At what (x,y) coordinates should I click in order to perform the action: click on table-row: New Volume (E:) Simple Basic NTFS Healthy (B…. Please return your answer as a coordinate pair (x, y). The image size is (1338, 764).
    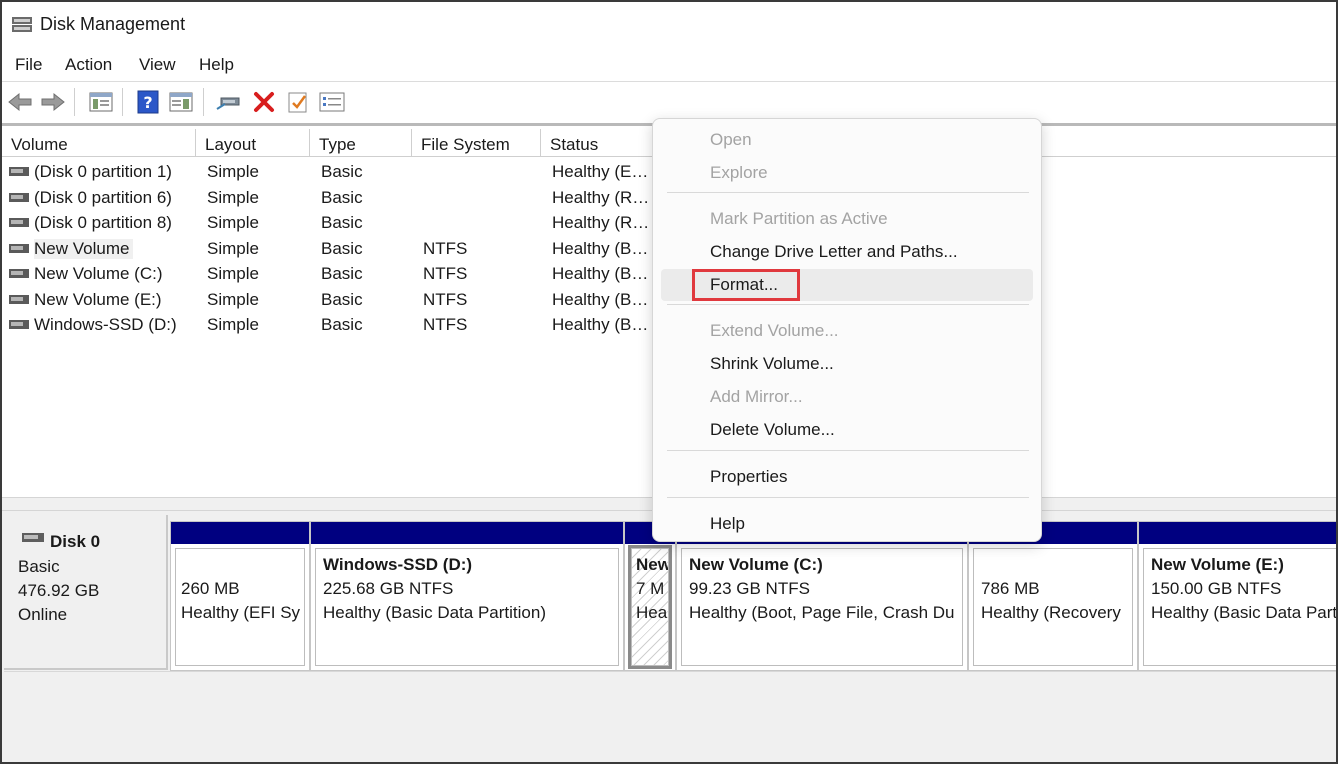
    Looking at the image, I should click on (332, 300).